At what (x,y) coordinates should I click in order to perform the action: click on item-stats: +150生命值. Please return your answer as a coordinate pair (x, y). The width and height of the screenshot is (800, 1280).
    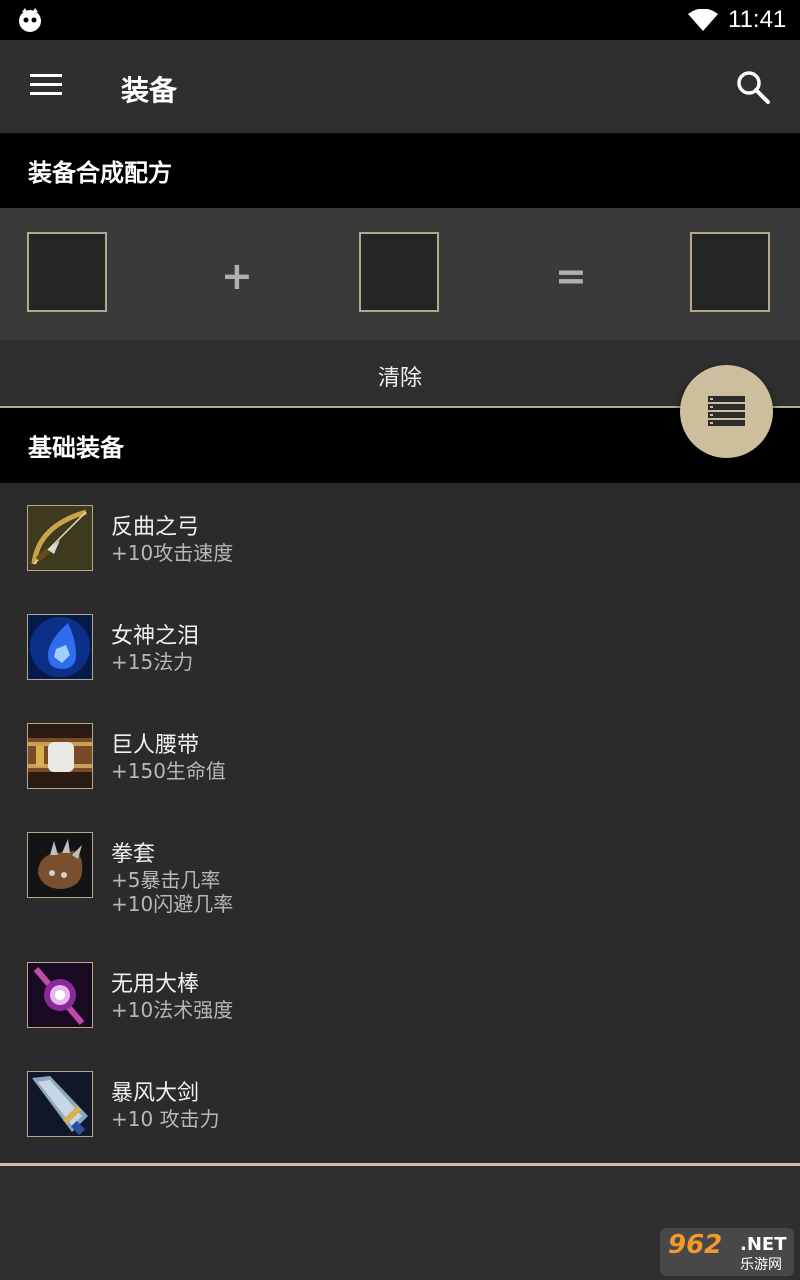
    Looking at the image, I should click on (168, 771).